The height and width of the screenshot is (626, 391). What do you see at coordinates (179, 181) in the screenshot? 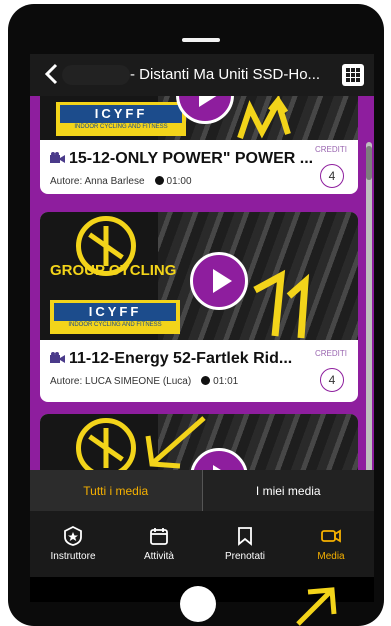
I see `video-duration: 01:00` at bounding box center [179, 181].